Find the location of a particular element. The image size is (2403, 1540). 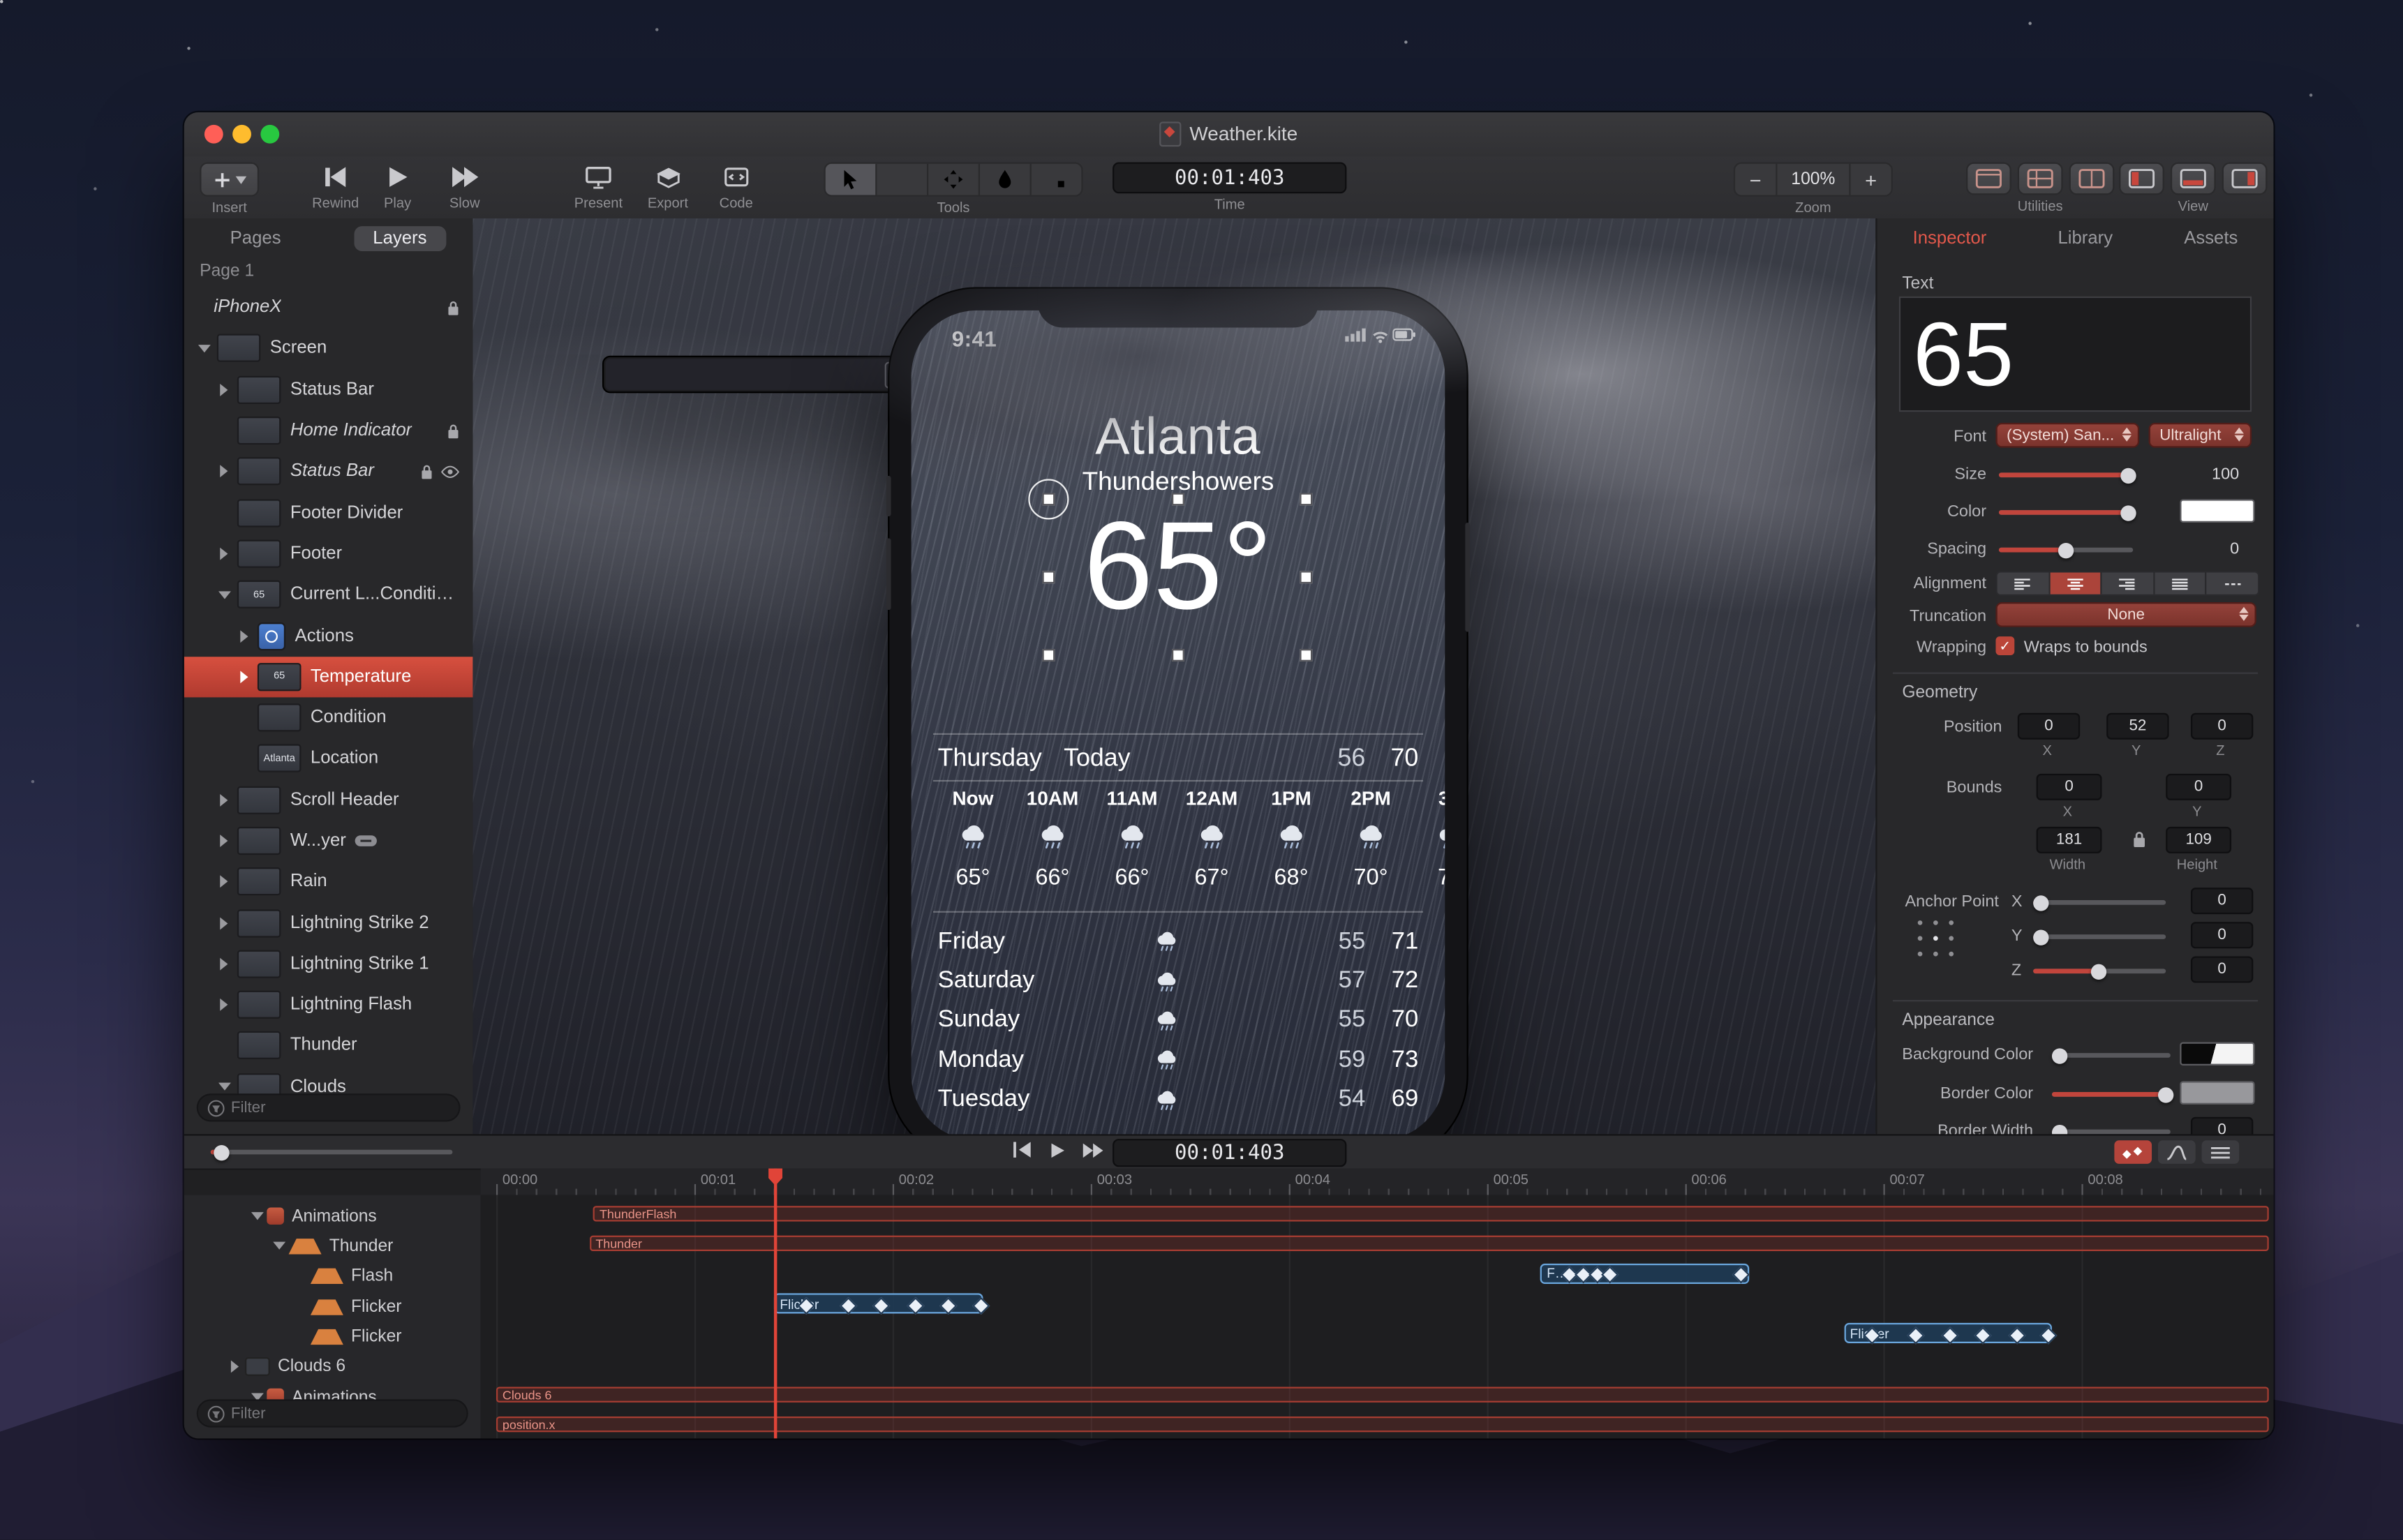

layer-row-home-indicator: Home Indicator is located at coordinates (328, 430).